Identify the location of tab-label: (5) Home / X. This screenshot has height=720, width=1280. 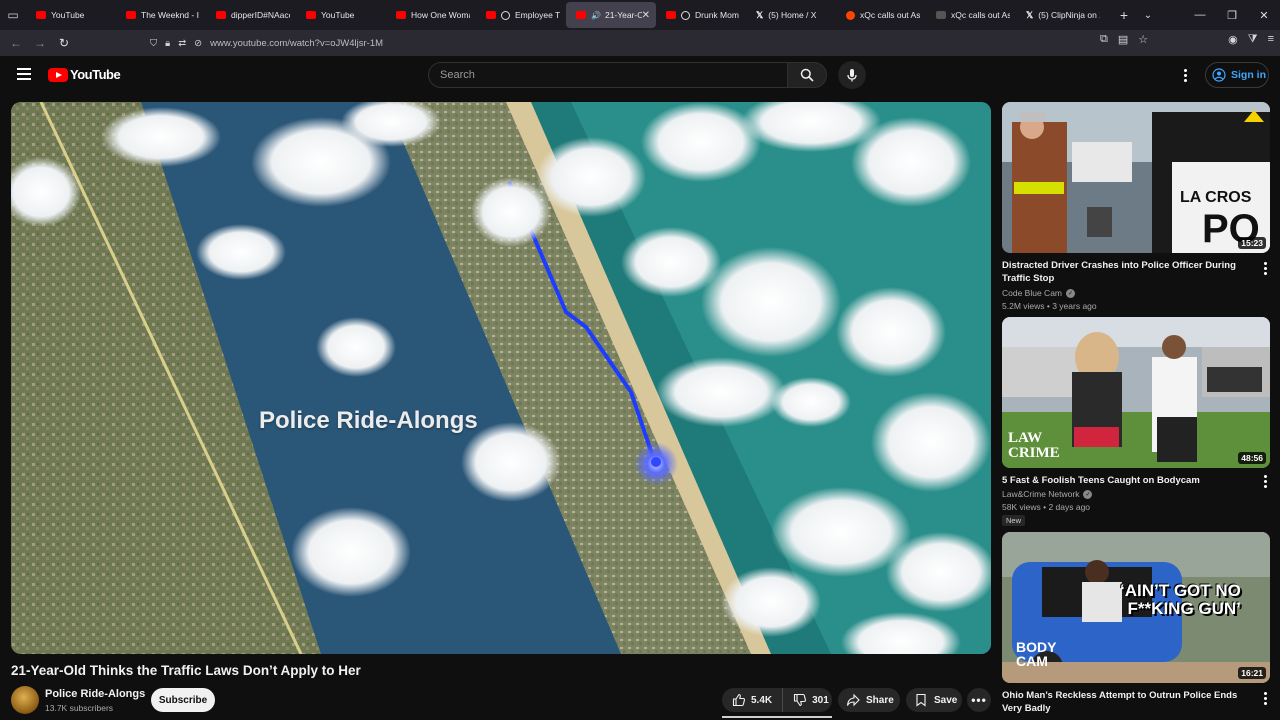
(792, 15).